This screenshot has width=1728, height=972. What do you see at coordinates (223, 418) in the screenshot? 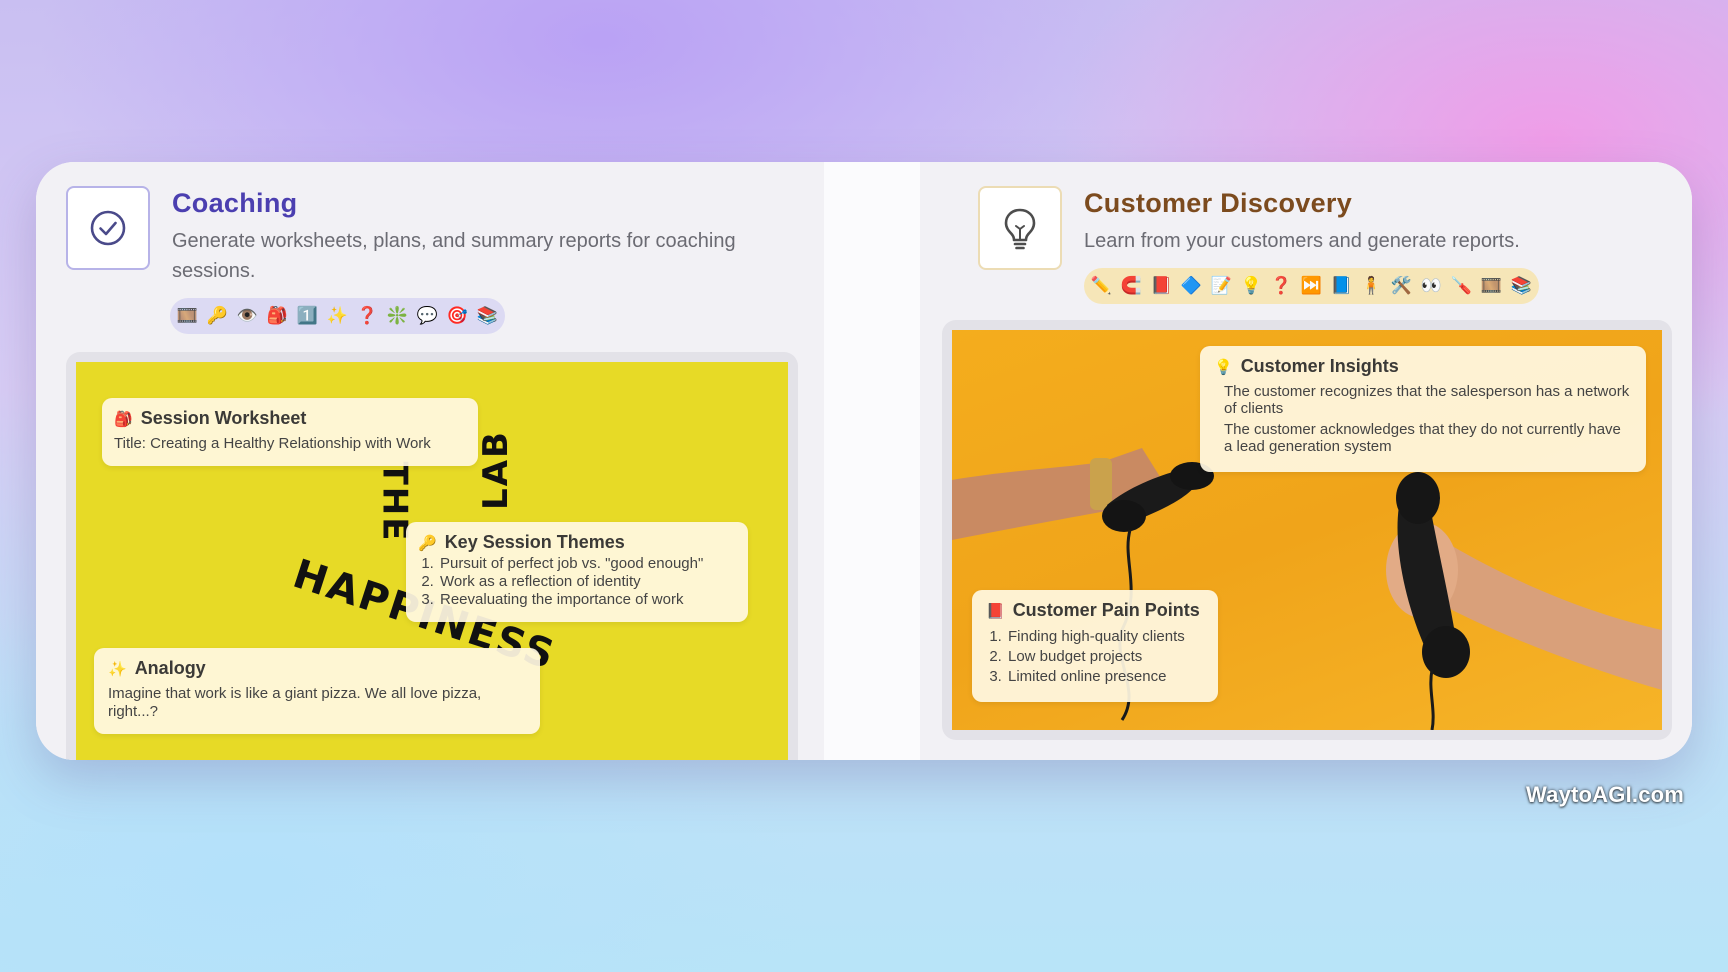
I see `session-worksheet-heading: Session Worksheet` at bounding box center [223, 418].